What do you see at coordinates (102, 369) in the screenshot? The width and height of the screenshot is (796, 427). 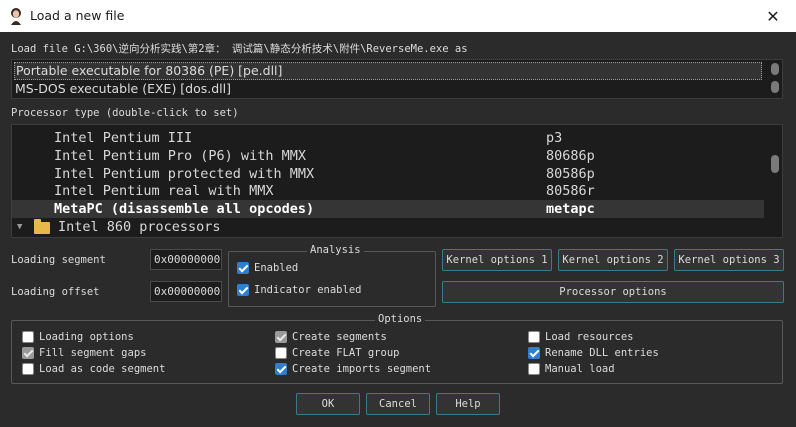 I see `load-as-code-segment-label: Load as code segment` at bounding box center [102, 369].